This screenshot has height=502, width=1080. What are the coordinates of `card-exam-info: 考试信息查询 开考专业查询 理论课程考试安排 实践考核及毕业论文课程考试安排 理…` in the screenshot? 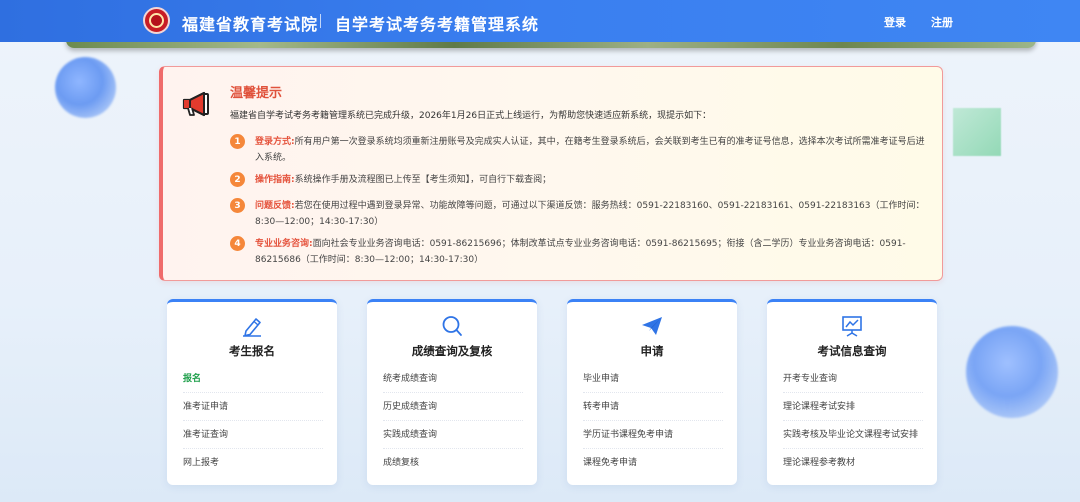 It's located at (852, 392).